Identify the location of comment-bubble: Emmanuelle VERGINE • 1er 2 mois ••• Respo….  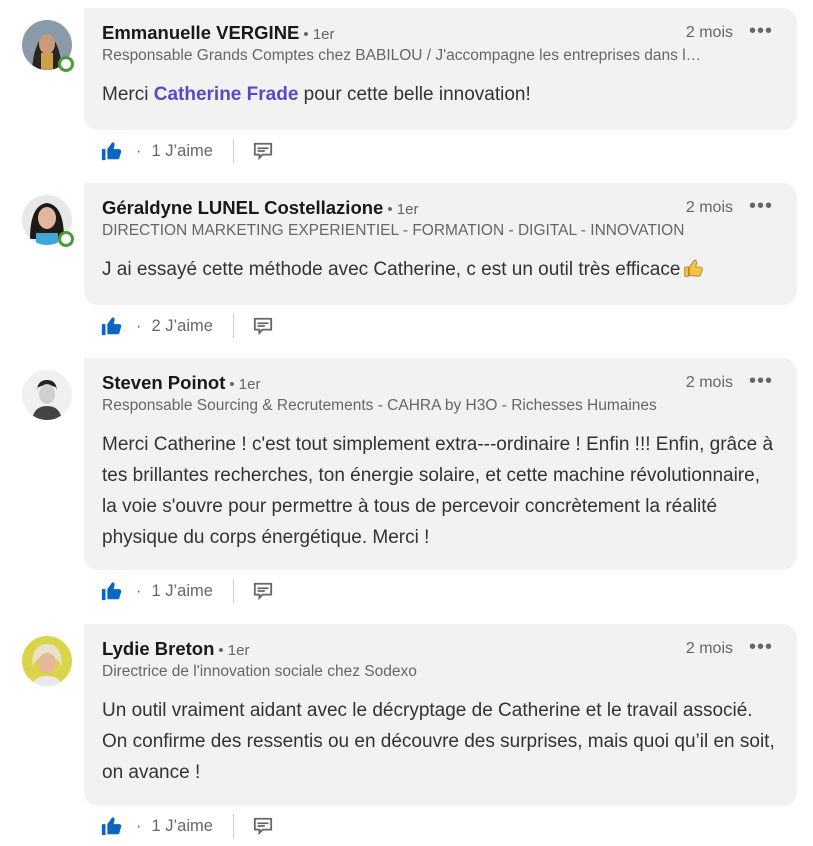
(440, 69).